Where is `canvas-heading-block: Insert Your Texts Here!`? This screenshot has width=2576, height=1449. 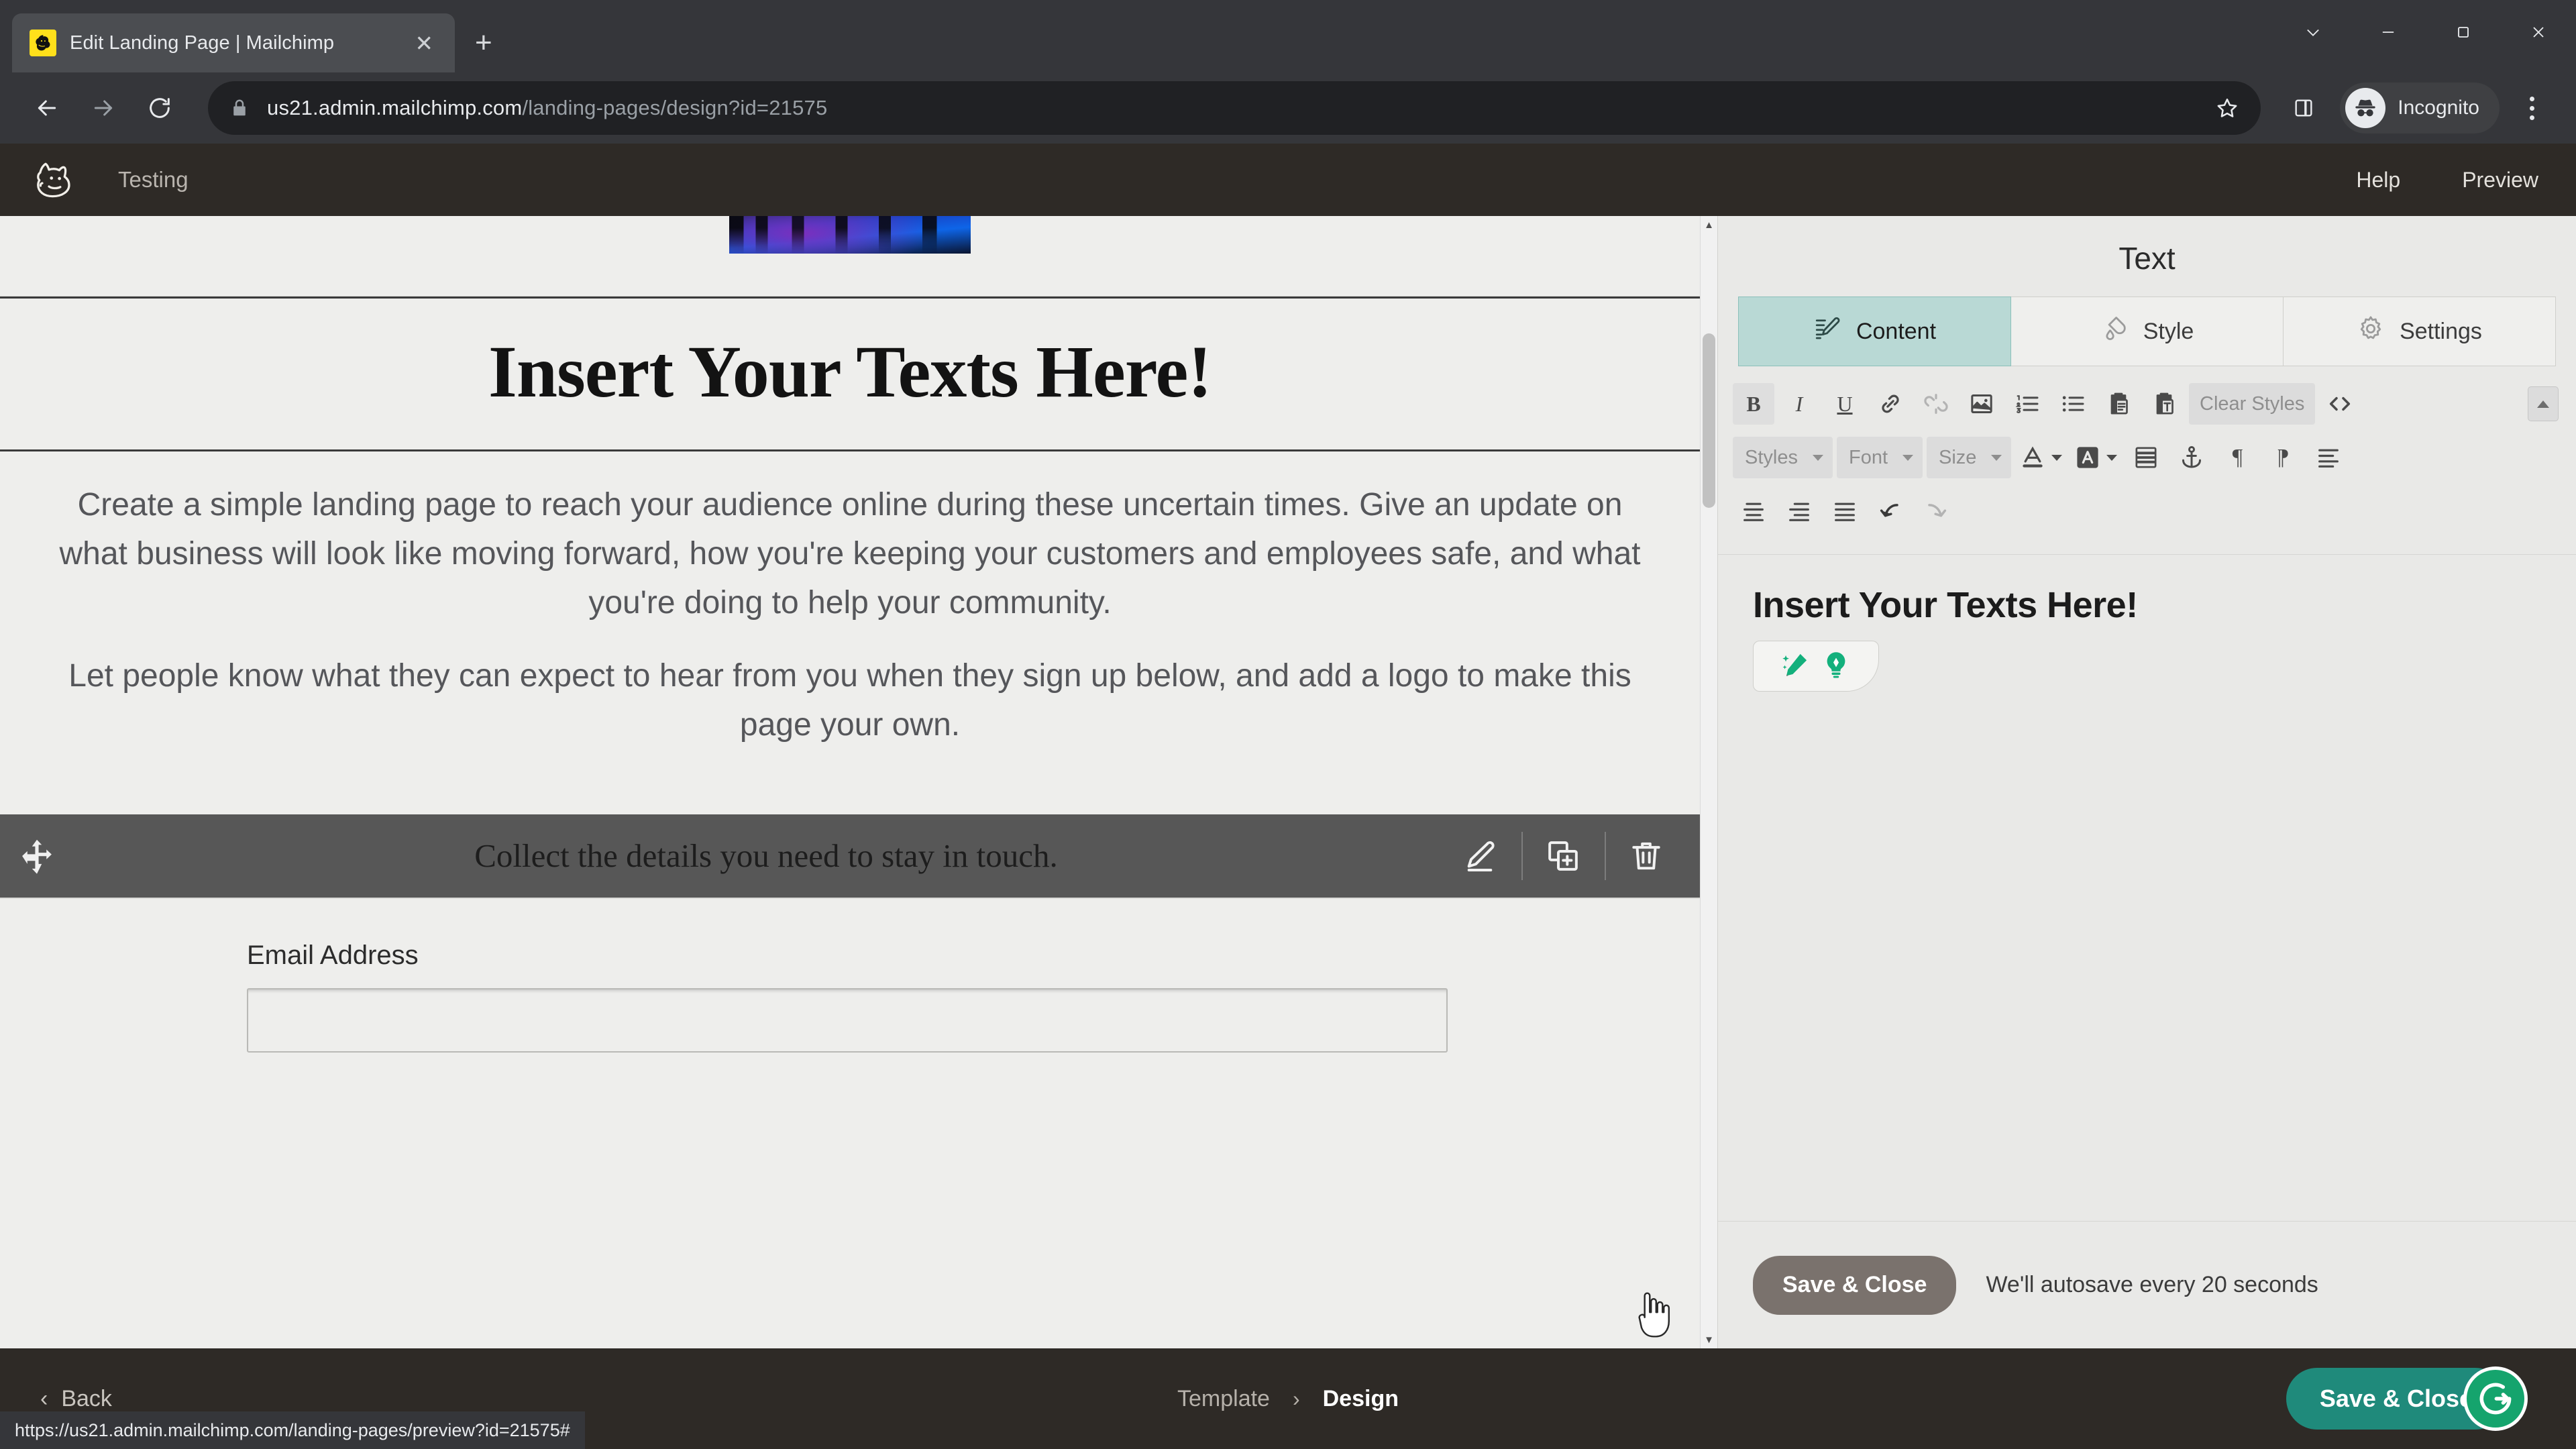
canvas-heading-block: Insert Your Texts Here! is located at coordinates (850, 374).